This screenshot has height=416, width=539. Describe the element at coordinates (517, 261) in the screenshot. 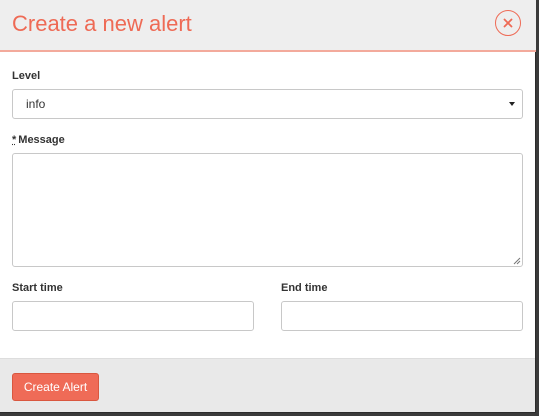

I see `resize-grip-icon` at that location.